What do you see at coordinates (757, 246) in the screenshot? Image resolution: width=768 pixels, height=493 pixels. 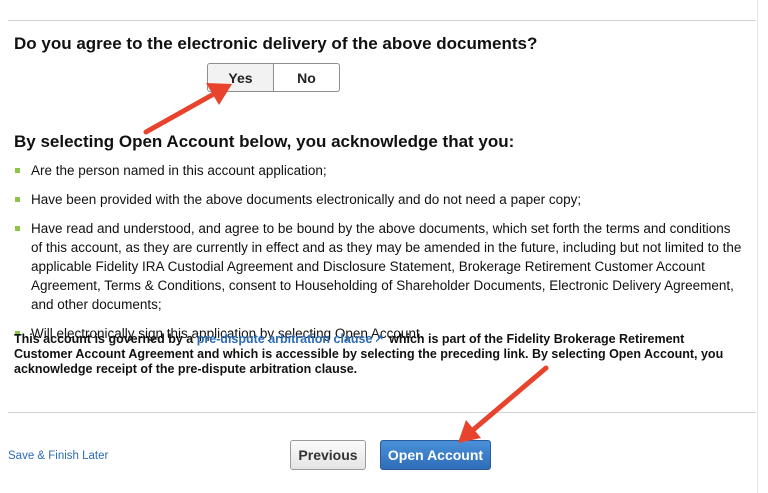 I see `right-border` at bounding box center [757, 246].